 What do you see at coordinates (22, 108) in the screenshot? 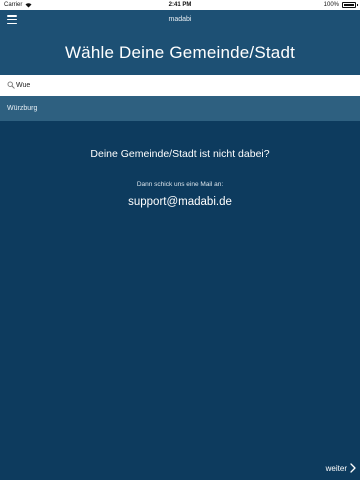
I see `result-label: Würzburg` at bounding box center [22, 108].